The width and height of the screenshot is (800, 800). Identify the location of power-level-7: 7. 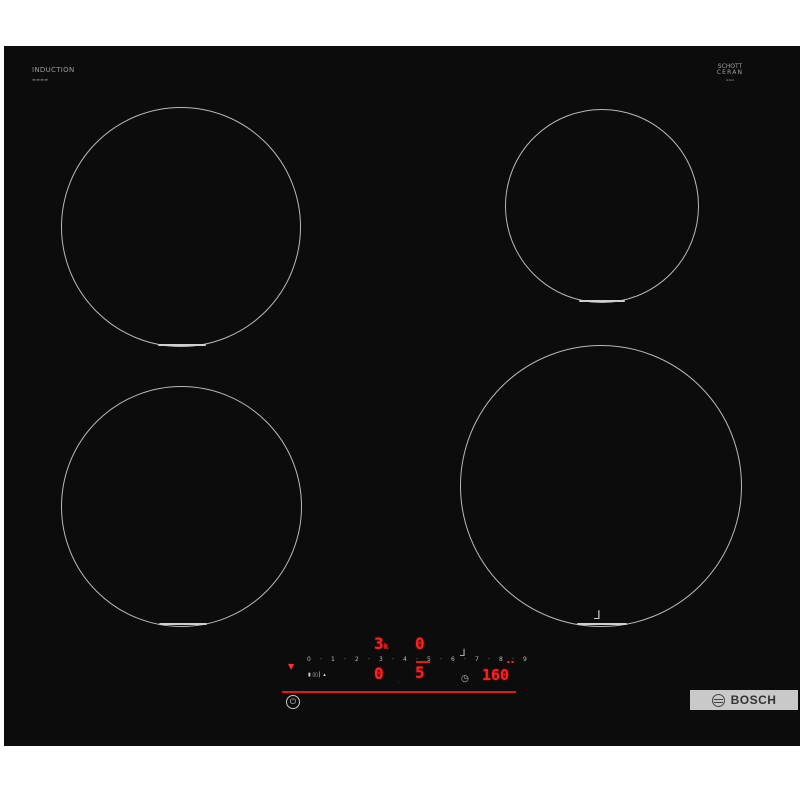
(477, 659).